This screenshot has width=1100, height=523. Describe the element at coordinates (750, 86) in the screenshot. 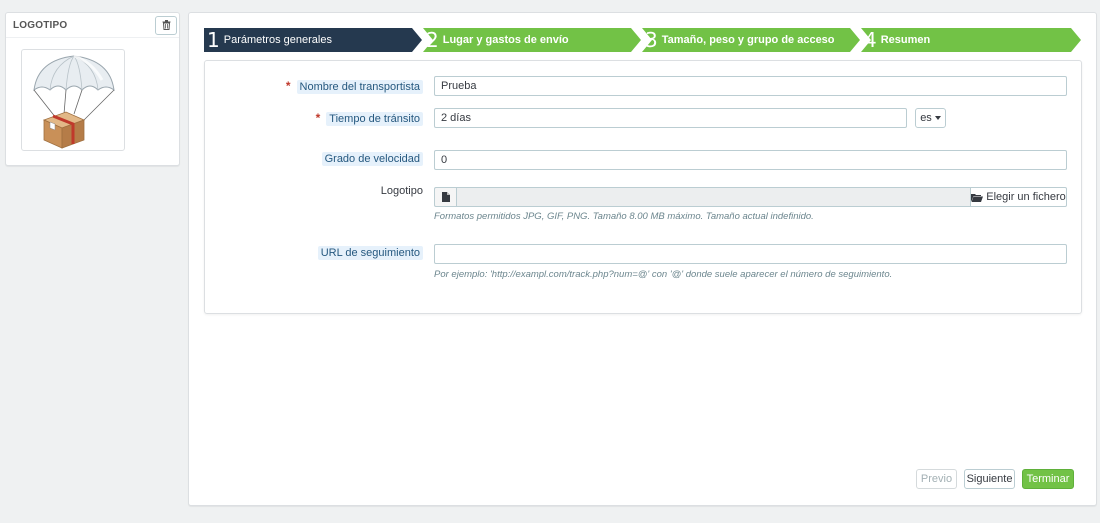

I see `carrier-name-input: Prueba` at that location.